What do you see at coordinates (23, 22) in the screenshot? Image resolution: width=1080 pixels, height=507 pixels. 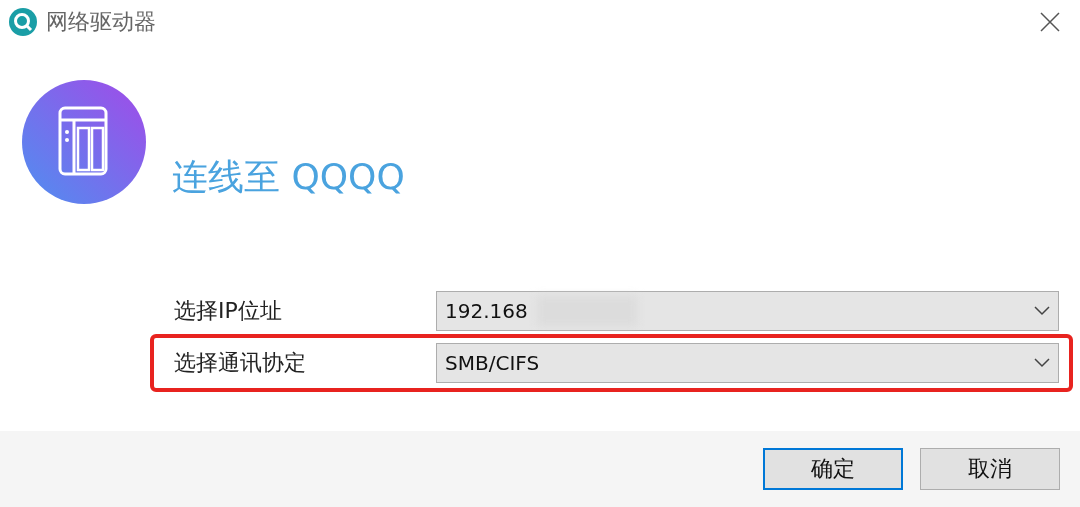 I see `app-logo-icon` at bounding box center [23, 22].